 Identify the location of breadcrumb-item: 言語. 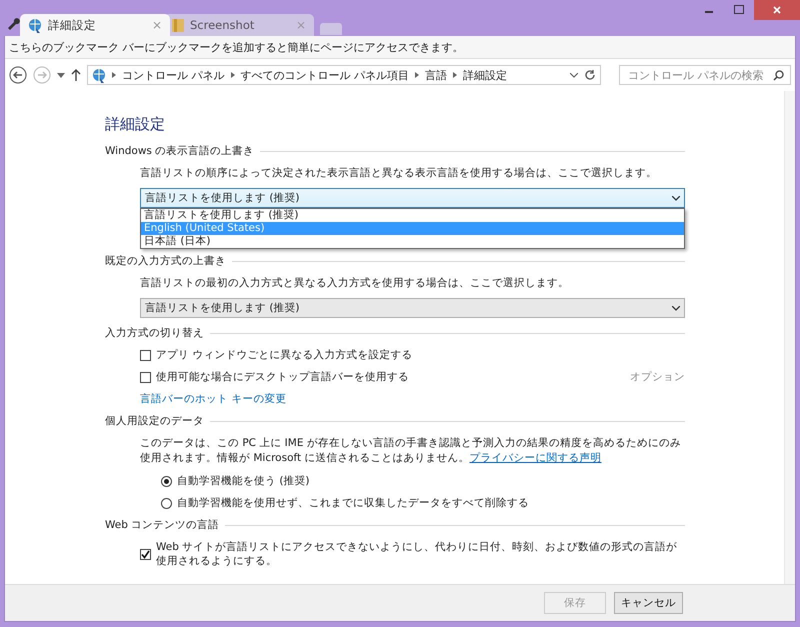
(436, 75).